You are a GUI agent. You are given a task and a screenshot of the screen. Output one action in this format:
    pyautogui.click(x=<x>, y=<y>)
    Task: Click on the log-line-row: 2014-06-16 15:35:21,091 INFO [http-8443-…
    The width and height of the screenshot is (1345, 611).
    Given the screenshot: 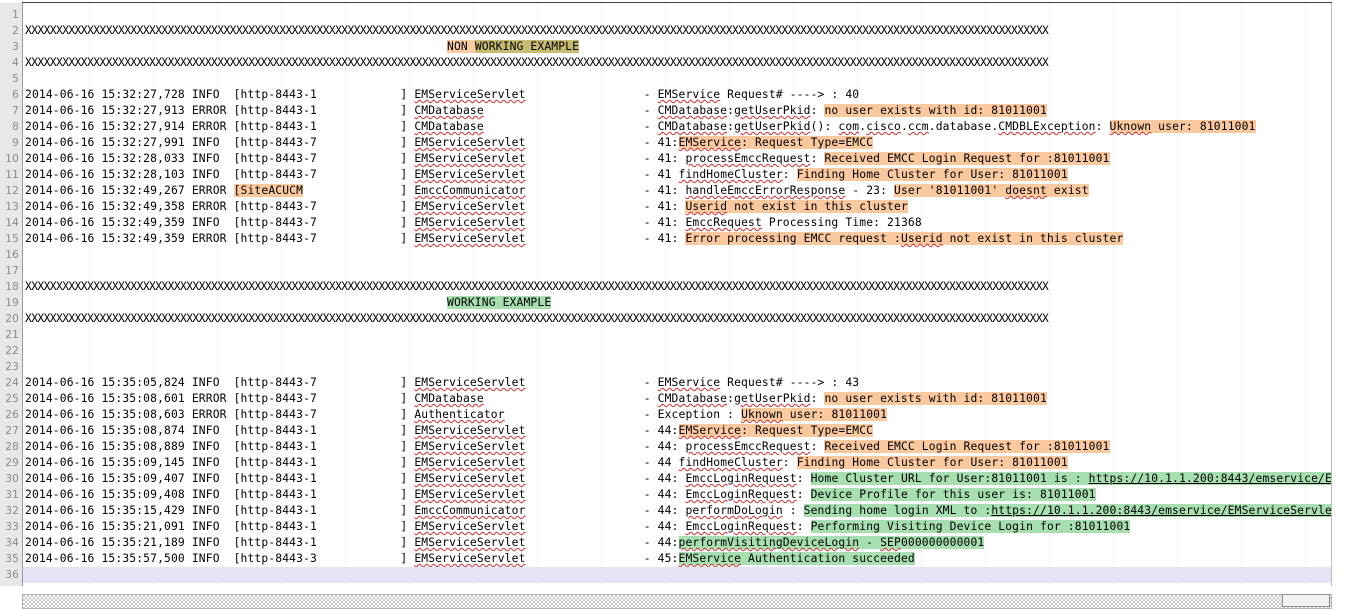 What is the action you would take?
    pyautogui.click(x=677, y=527)
    